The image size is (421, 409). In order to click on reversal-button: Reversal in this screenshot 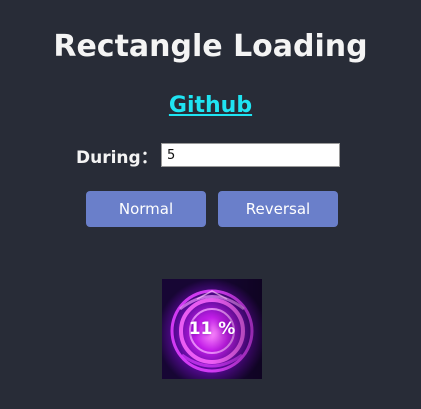, I will do `click(278, 209)`.